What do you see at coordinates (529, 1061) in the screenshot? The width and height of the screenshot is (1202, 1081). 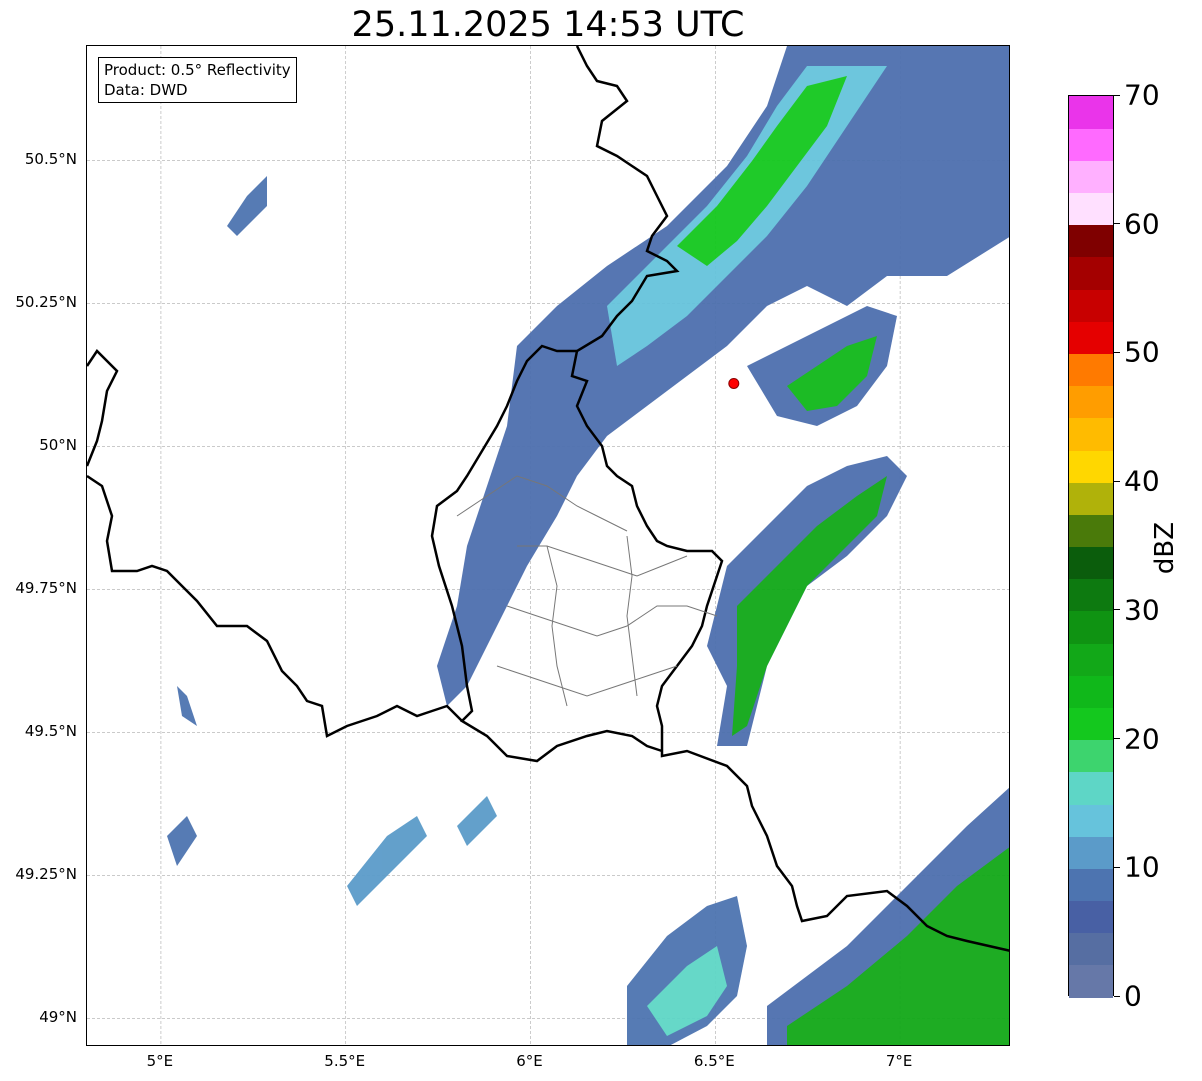 I see `lon-tick-label: 6°E` at bounding box center [529, 1061].